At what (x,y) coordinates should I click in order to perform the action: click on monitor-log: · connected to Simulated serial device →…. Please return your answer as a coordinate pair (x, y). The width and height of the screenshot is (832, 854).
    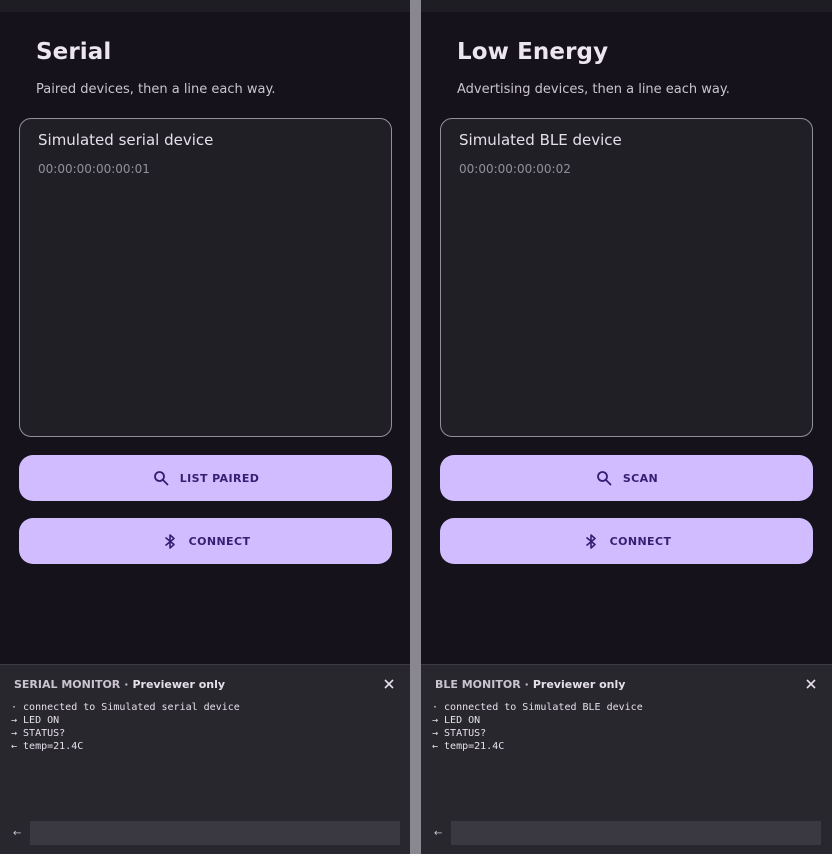
    Looking at the image, I should click on (125, 727).